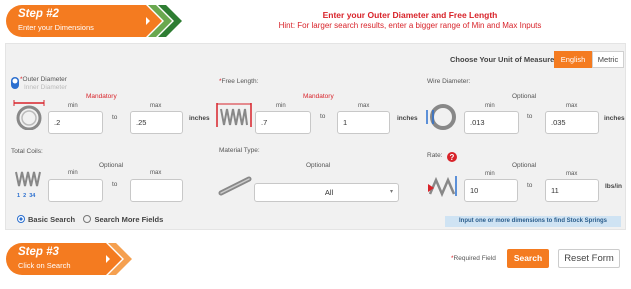 The height and width of the screenshot is (289, 631). What do you see at coordinates (572, 122) in the screenshot?
I see `wire-diameter-max-input: .035` at bounding box center [572, 122].